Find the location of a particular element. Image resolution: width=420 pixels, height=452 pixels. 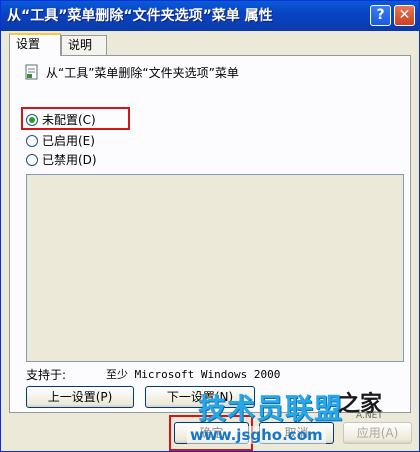

watermark-badge: A.NET is located at coordinates (369, 416).